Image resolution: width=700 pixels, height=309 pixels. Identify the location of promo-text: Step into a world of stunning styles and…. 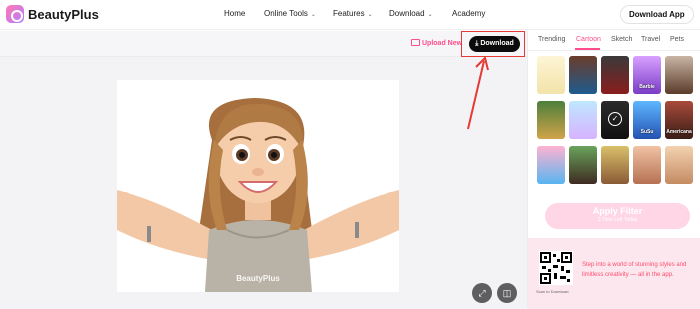
(634, 270).